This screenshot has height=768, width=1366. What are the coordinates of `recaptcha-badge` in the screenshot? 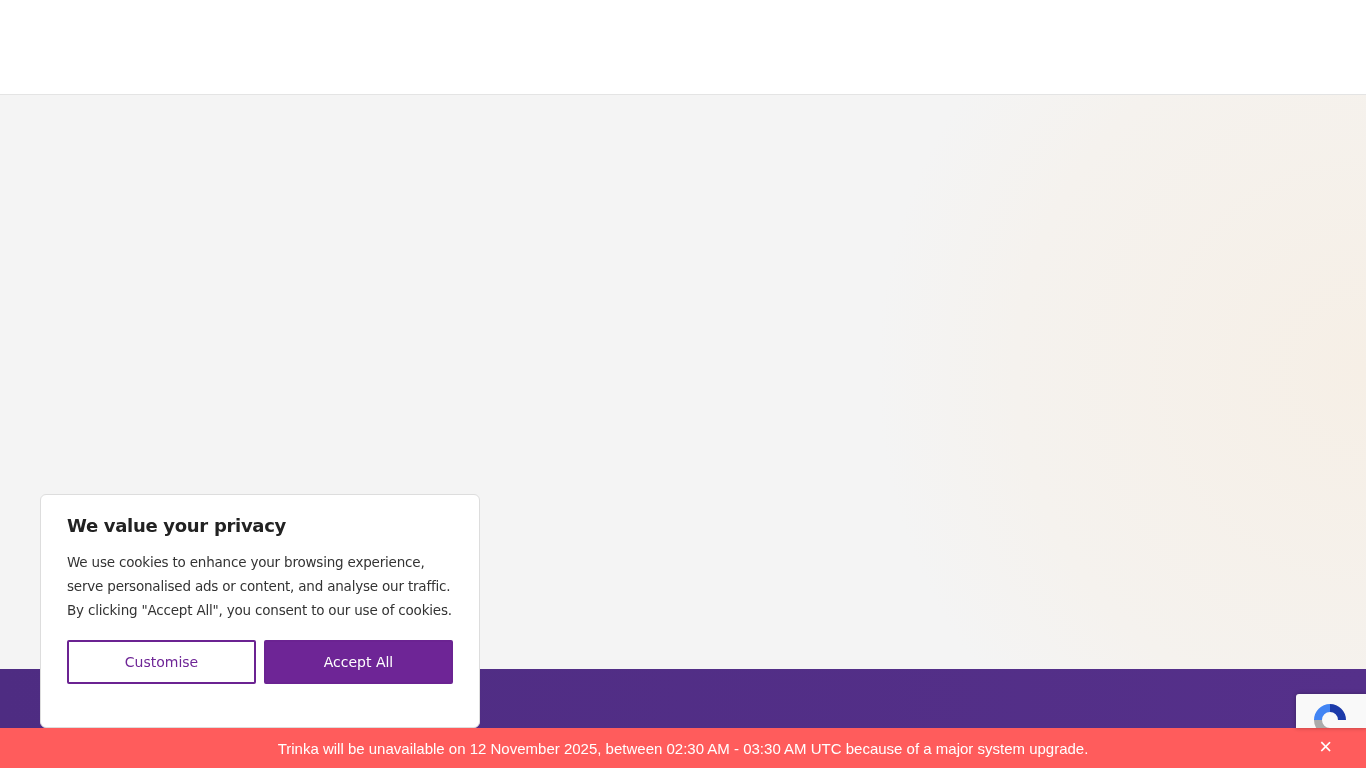 It's located at (1331, 711).